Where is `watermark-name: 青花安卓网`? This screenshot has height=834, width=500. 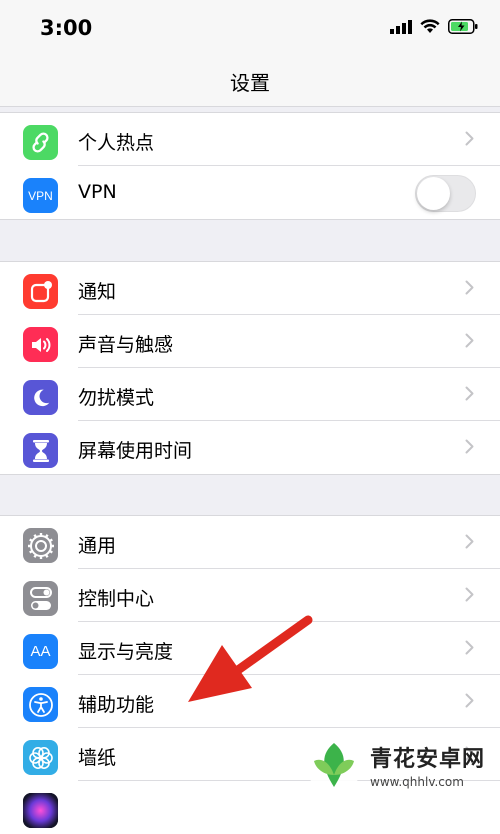
watermark-name: 青花安卓网 is located at coordinates (428, 759).